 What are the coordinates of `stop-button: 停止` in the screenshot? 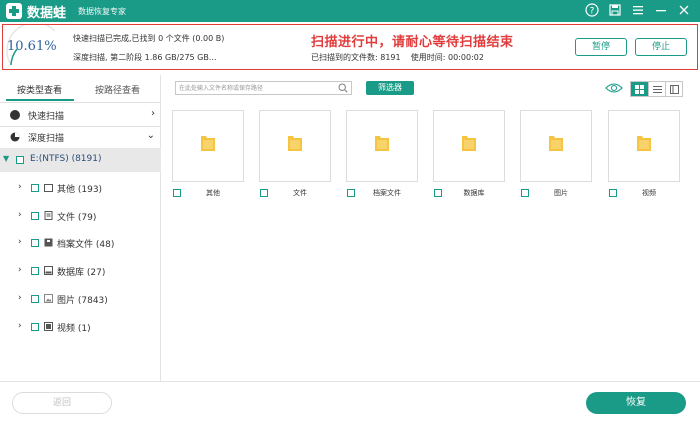 It's located at (661, 47).